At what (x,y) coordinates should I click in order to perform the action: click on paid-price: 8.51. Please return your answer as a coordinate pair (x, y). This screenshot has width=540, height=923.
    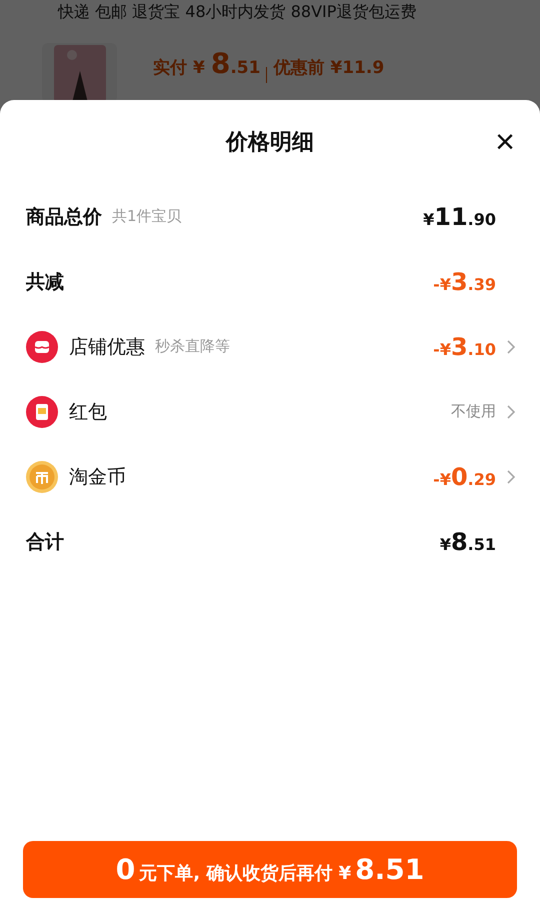
    Looking at the image, I should click on (235, 63).